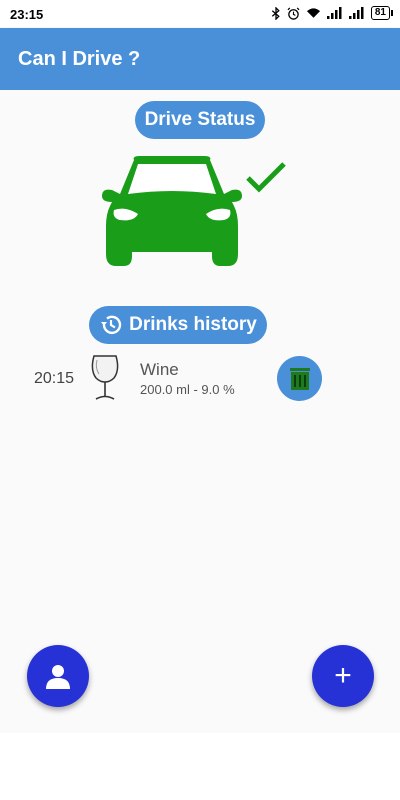  Describe the element at coordinates (54, 378) in the screenshot. I see `drink-time: 20:15` at that location.